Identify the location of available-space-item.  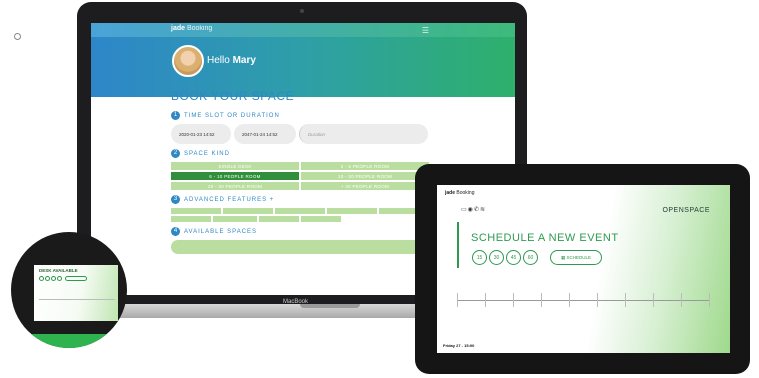
(305, 247).